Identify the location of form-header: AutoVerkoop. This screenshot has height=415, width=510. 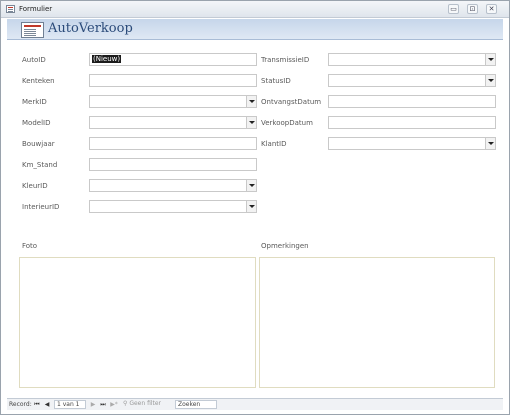
(255, 29).